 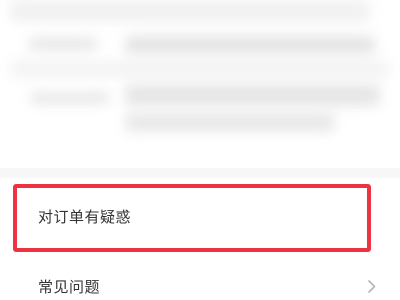 I want to click on section-divider, so click(x=200, y=173).